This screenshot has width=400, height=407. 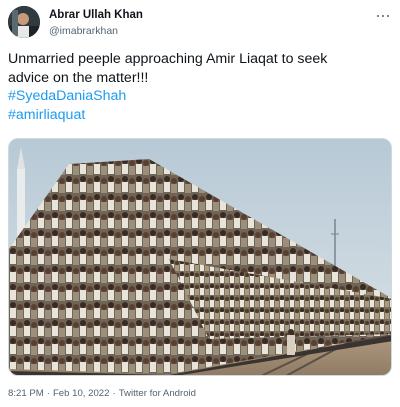 I want to click on tweet-text-line: advice on the matter!!!, so click(x=78, y=77).